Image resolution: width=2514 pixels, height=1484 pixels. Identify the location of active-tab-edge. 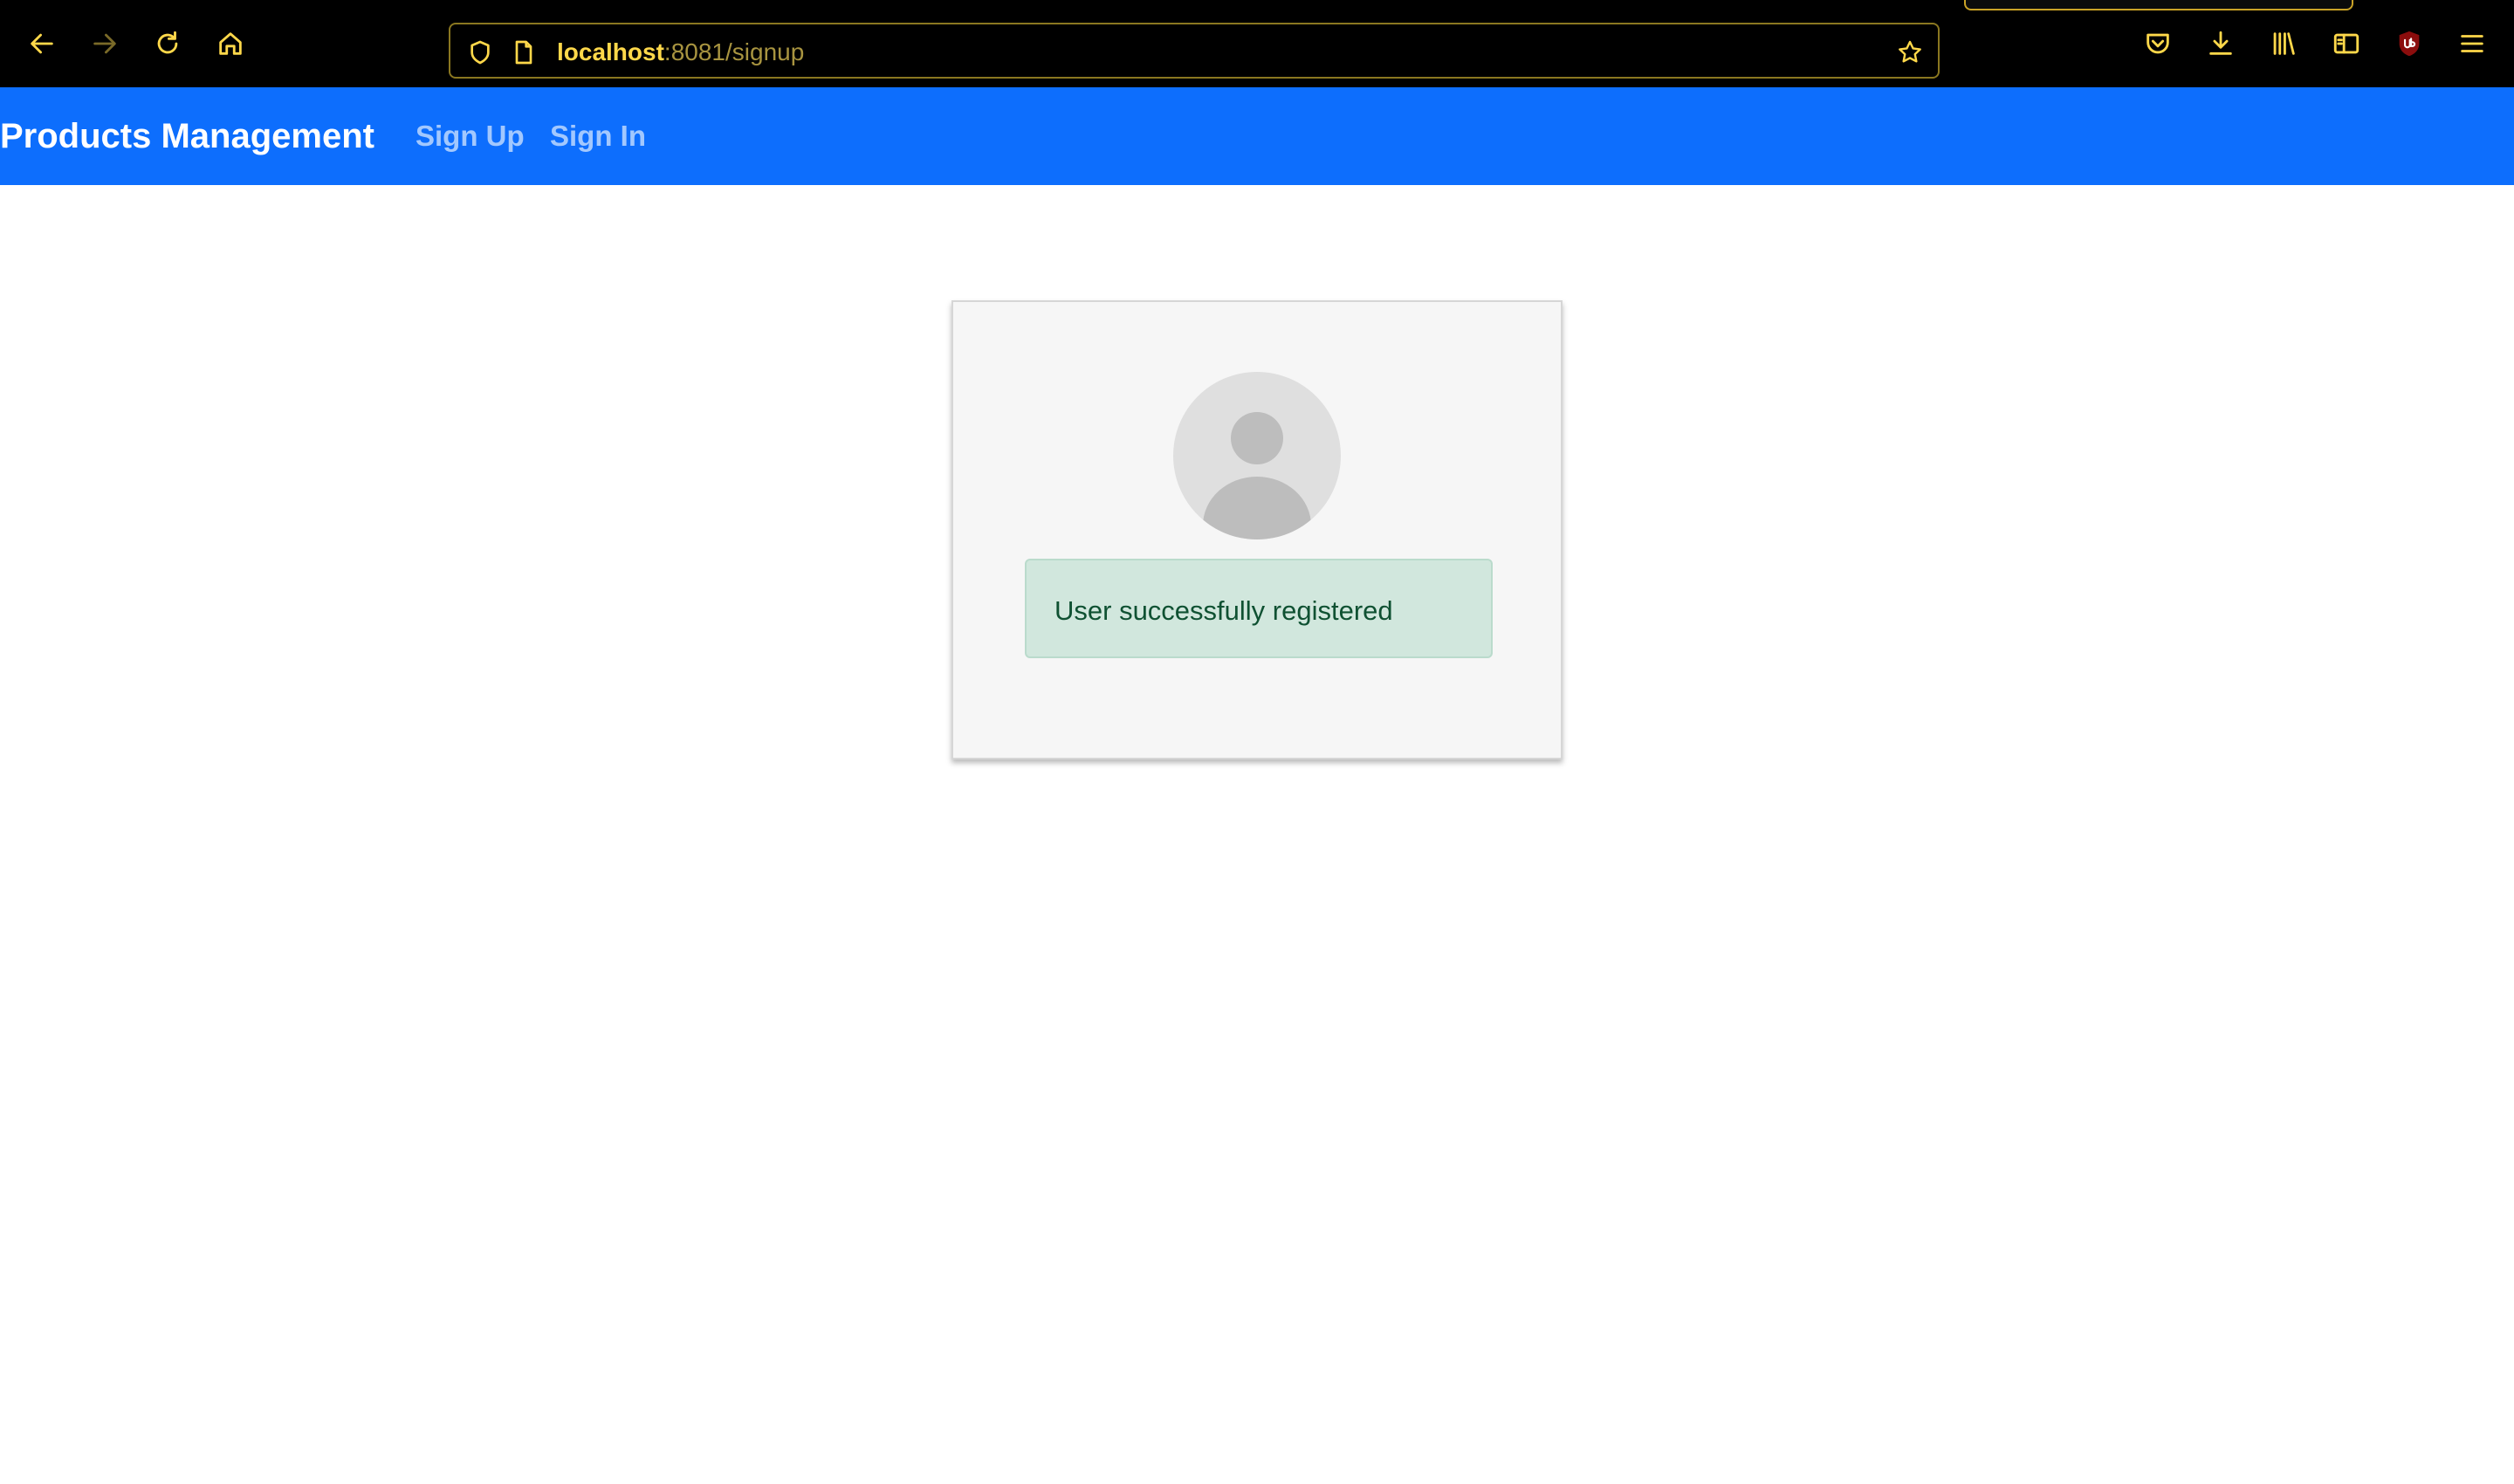
(2158, 5).